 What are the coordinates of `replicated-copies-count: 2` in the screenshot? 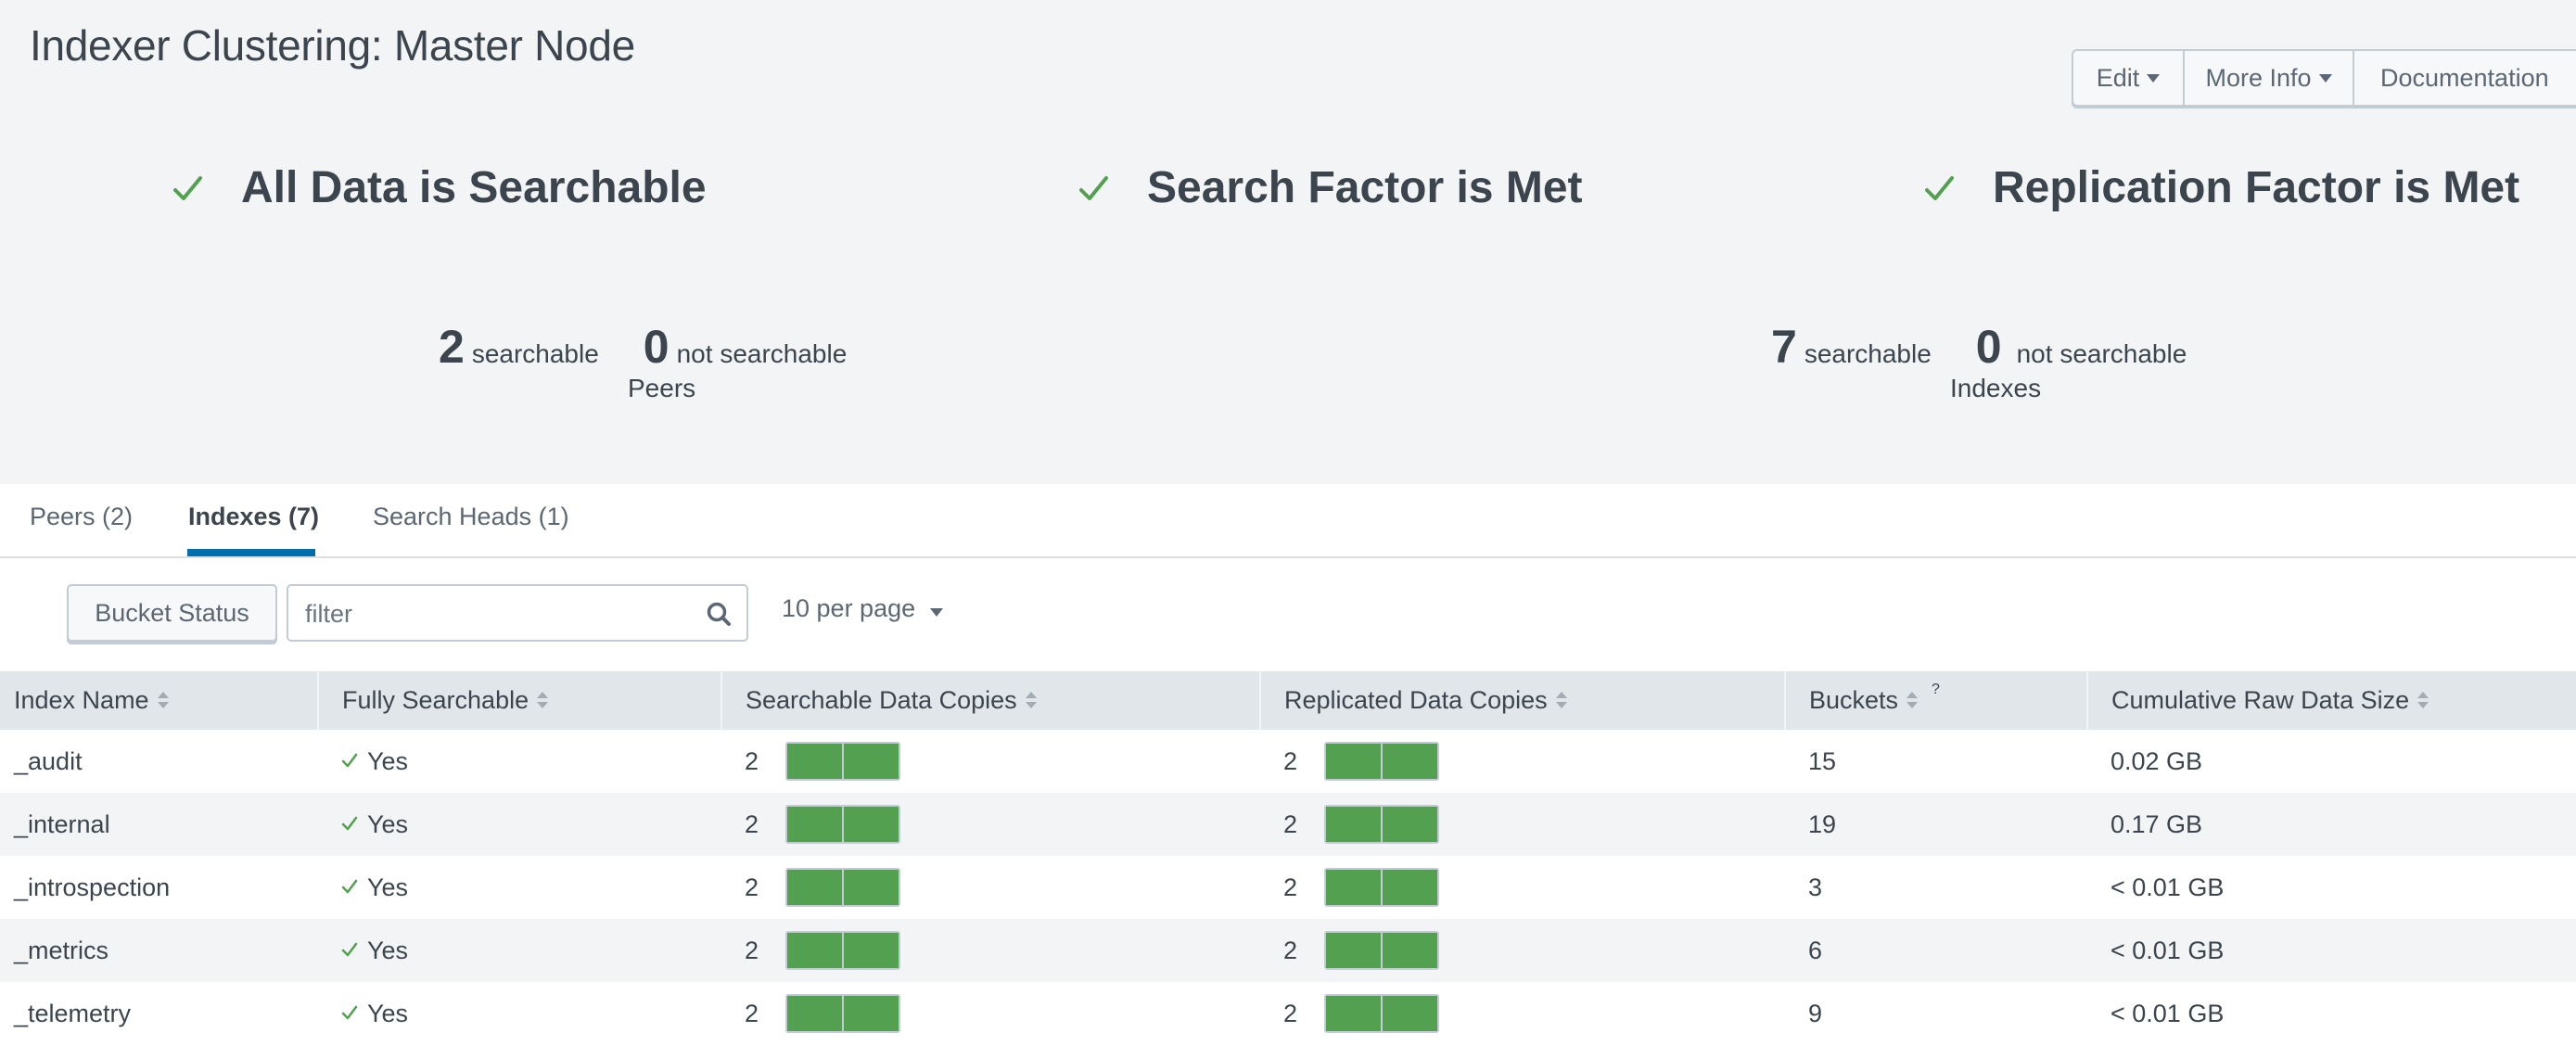 It's located at (1290, 887).